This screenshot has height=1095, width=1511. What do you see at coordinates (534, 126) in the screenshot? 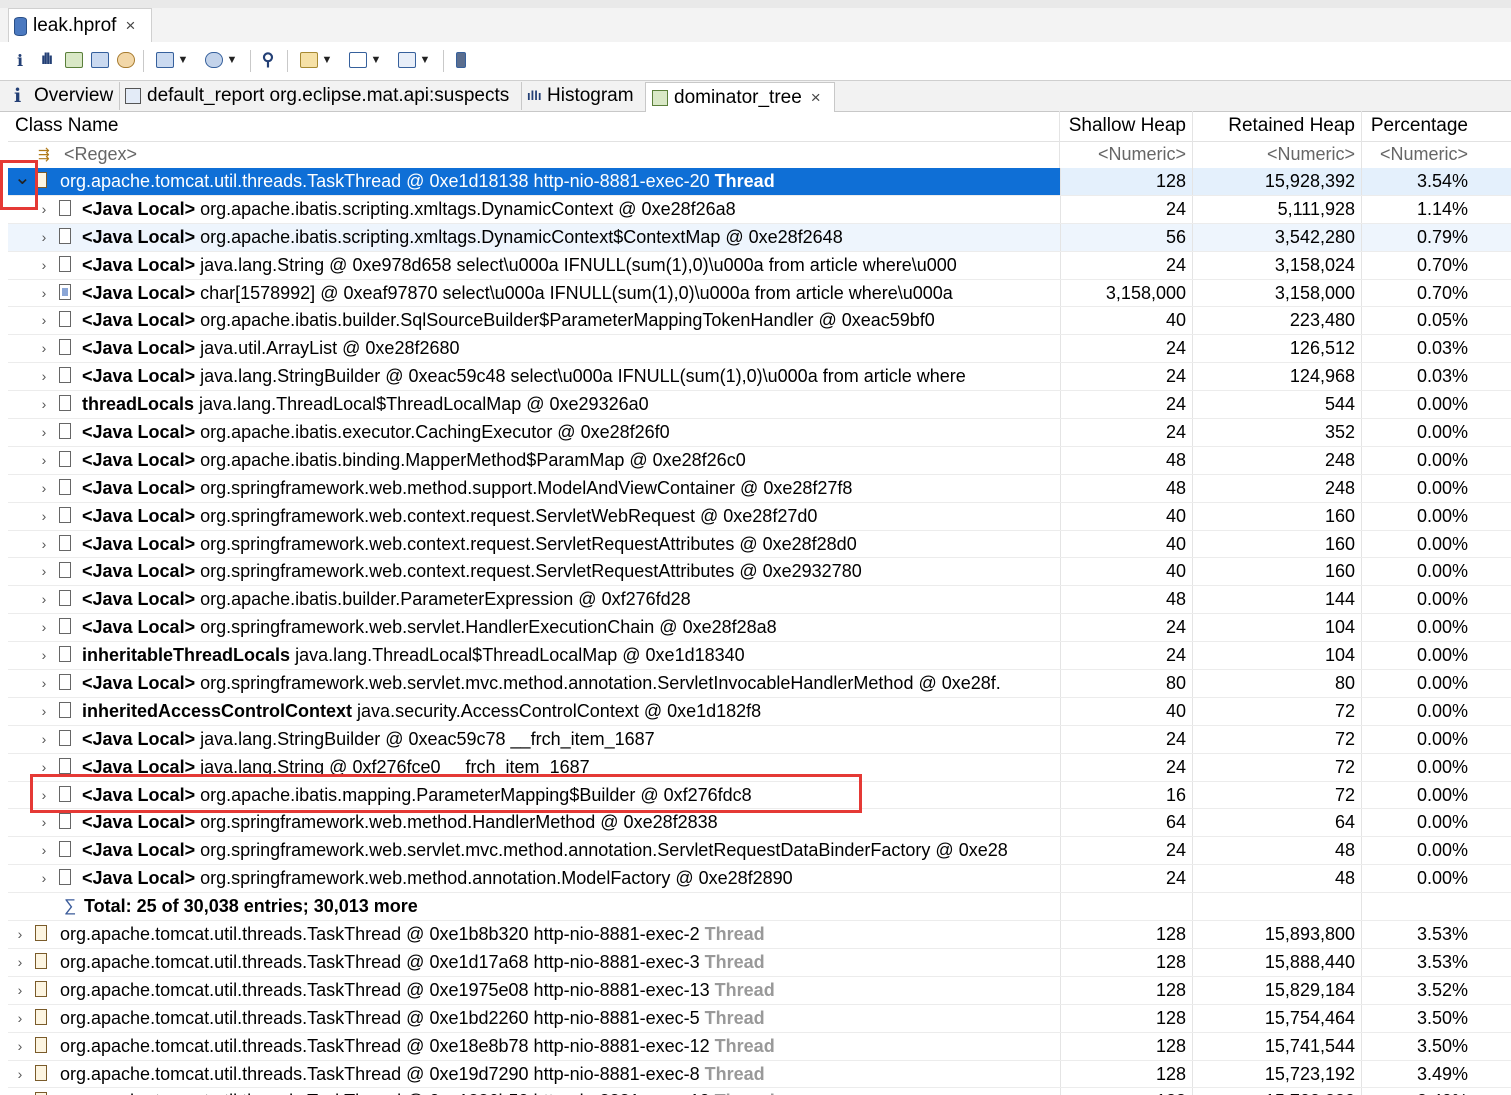
I see `column-header-class-name: Class Name` at bounding box center [534, 126].